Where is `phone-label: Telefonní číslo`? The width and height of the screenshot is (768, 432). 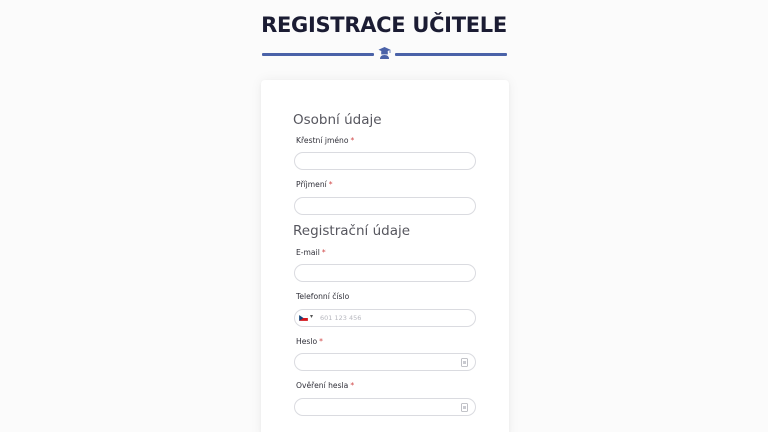 phone-label: Telefonní číslo is located at coordinates (323, 296).